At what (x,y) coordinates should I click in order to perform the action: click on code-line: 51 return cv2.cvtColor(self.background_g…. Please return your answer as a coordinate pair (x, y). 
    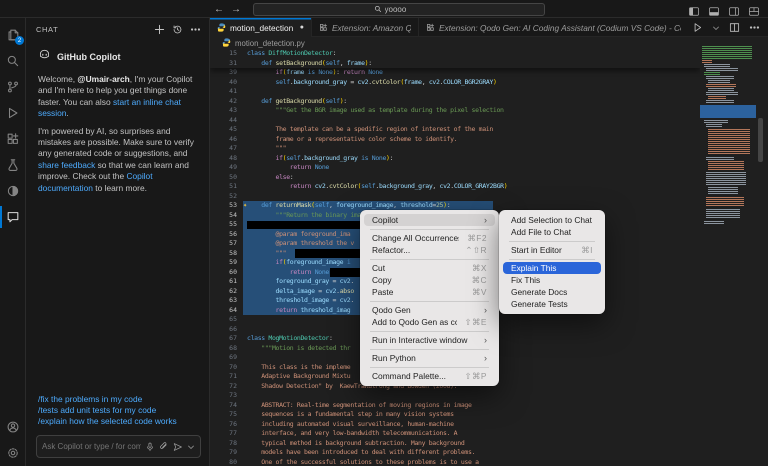
    Looking at the image, I should click on (455, 187).